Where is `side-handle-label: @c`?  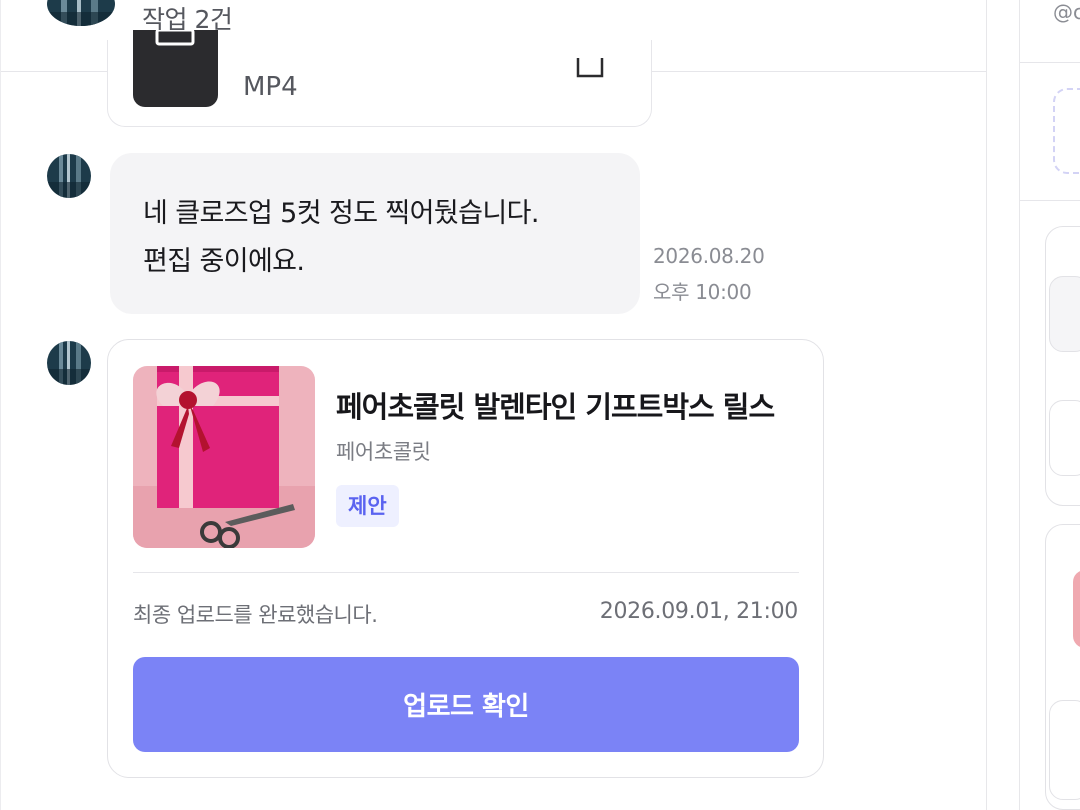
side-handle-label: @c is located at coordinates (1066, 12).